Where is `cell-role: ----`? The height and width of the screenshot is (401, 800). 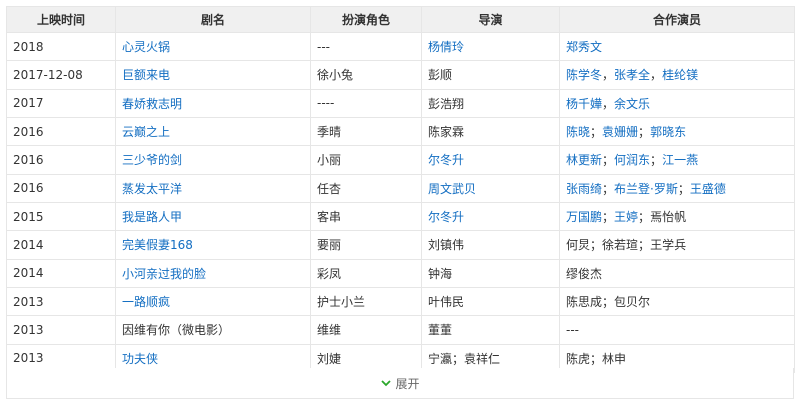
cell-role: ---- is located at coordinates (366, 103).